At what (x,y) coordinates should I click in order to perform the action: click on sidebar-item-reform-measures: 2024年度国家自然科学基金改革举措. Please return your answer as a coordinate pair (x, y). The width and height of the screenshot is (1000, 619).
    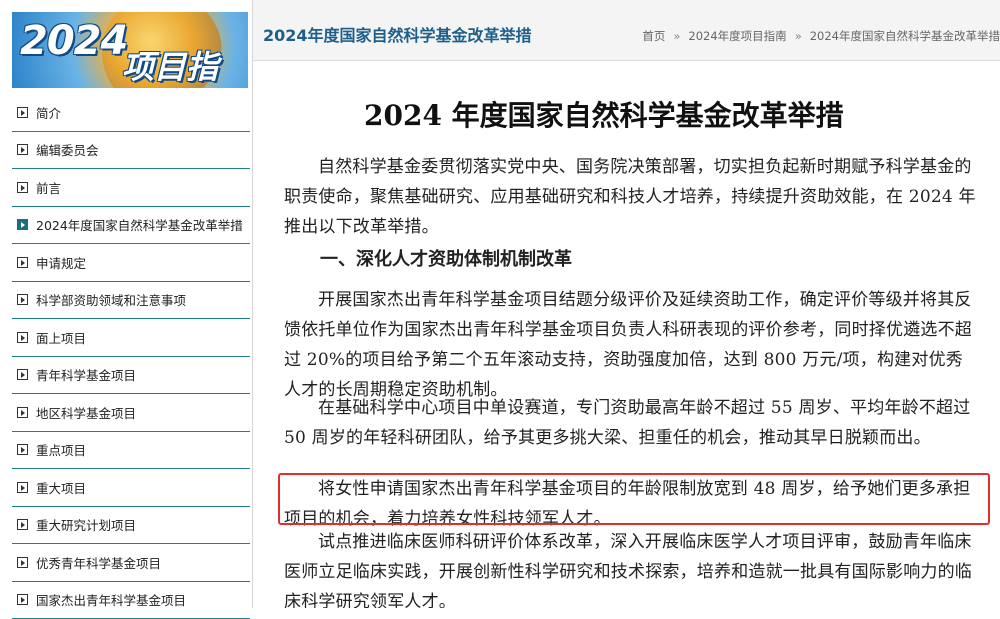
    Looking at the image, I should click on (131, 226).